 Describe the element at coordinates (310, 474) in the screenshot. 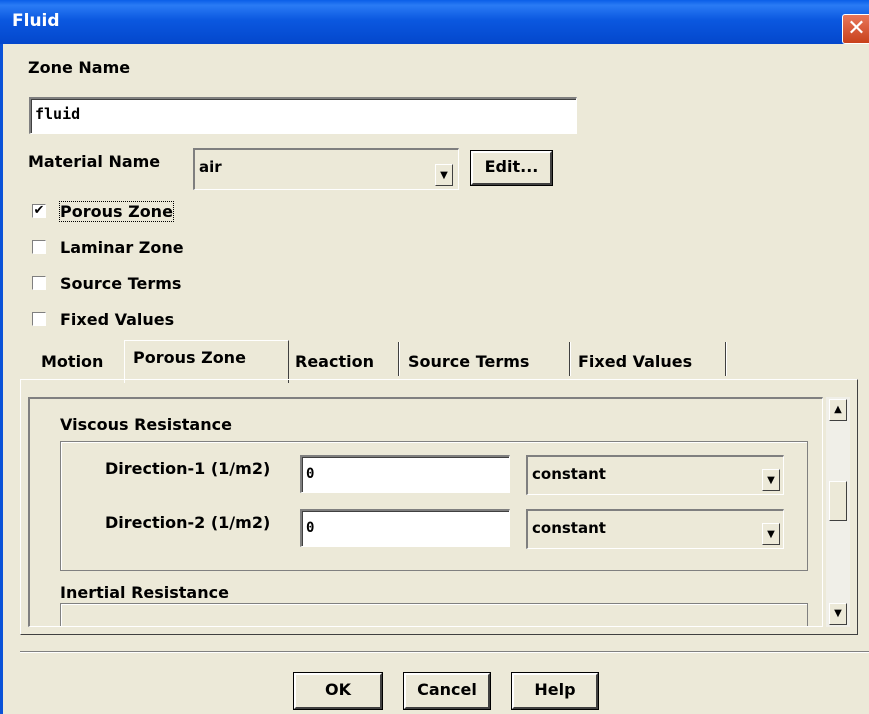

I see `direction-1-value: 0` at that location.